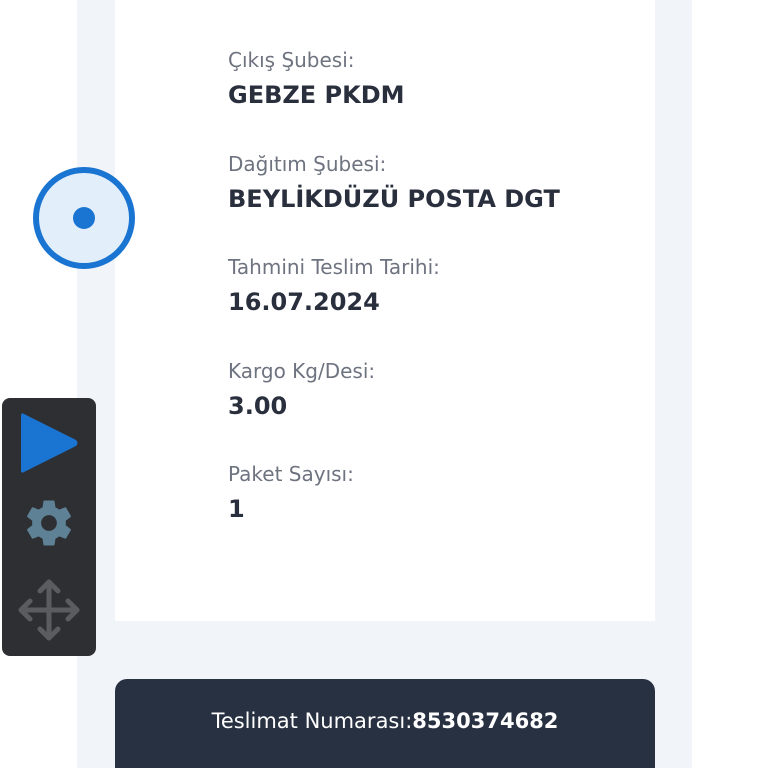 The width and height of the screenshot is (768, 768). I want to click on timeline-dot, so click(84, 218).